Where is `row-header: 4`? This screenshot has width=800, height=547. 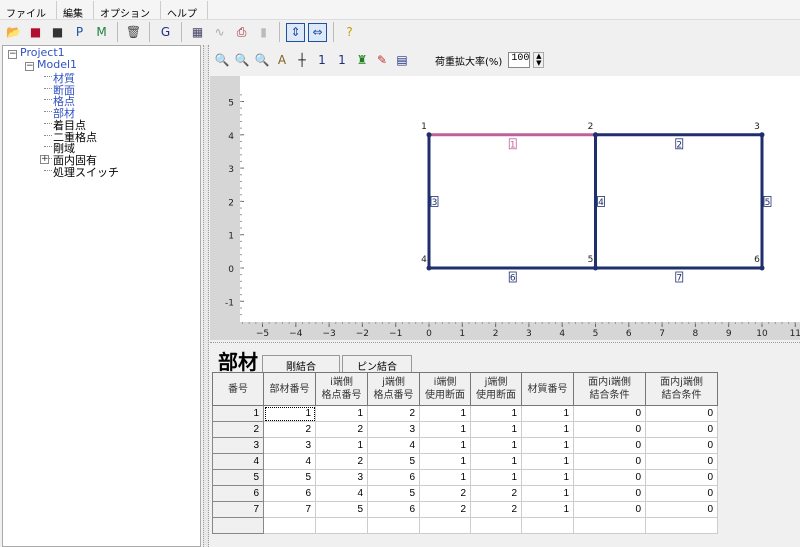
row-header: 4 is located at coordinates (238, 461).